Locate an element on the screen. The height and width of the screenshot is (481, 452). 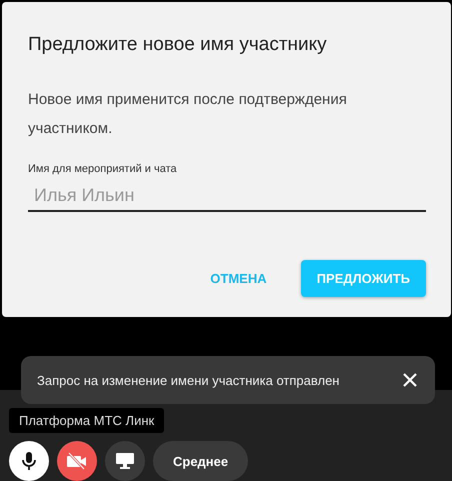
toast-message: Запрос на изменение имени участника отправлен is located at coordinates (188, 380).